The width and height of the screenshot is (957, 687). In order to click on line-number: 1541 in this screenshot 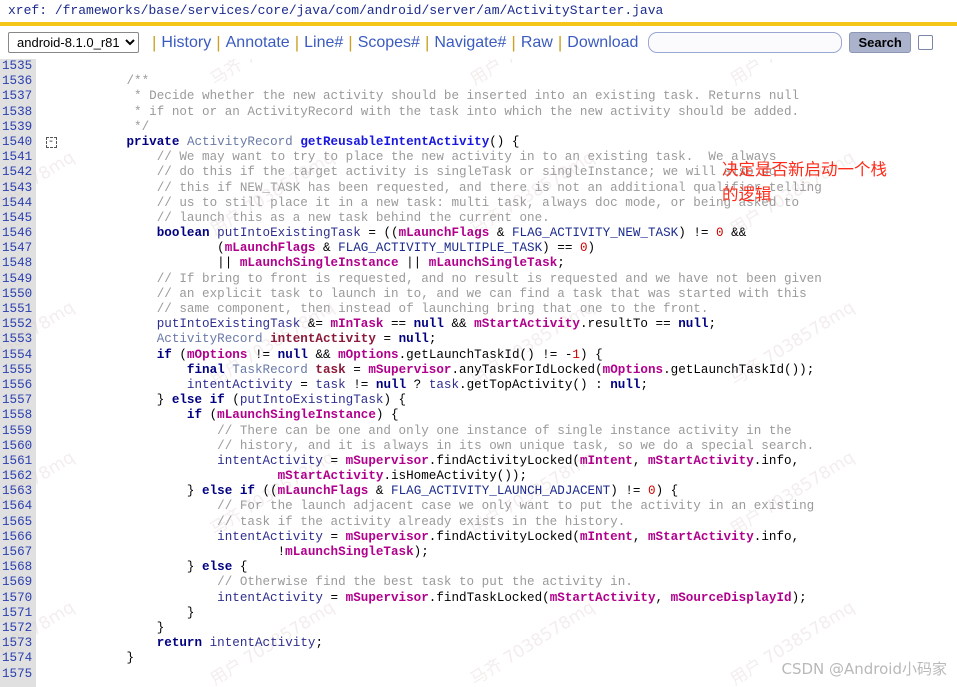, I will do `click(18, 157)`.